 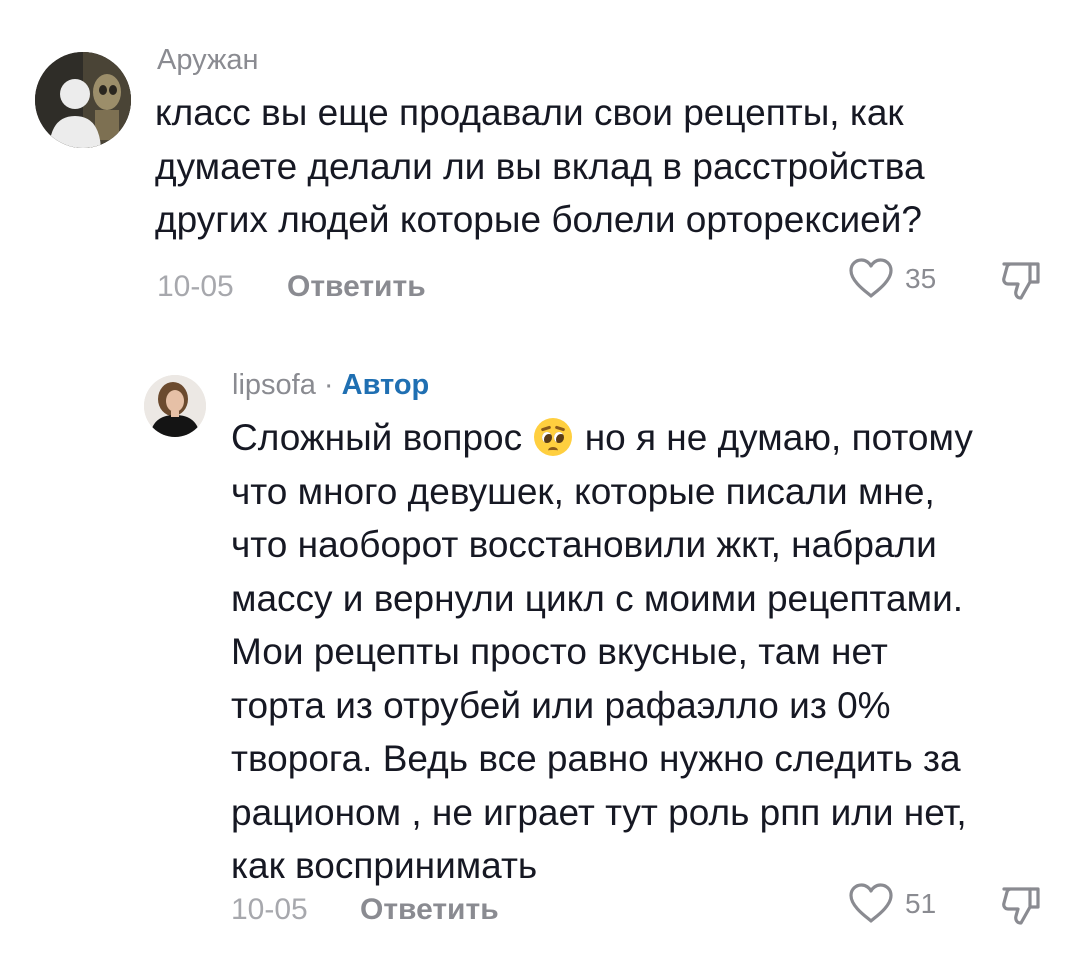 I want to click on comment-text-line: творога. Ведь все равно нужно следить за, so click(x=596, y=758).